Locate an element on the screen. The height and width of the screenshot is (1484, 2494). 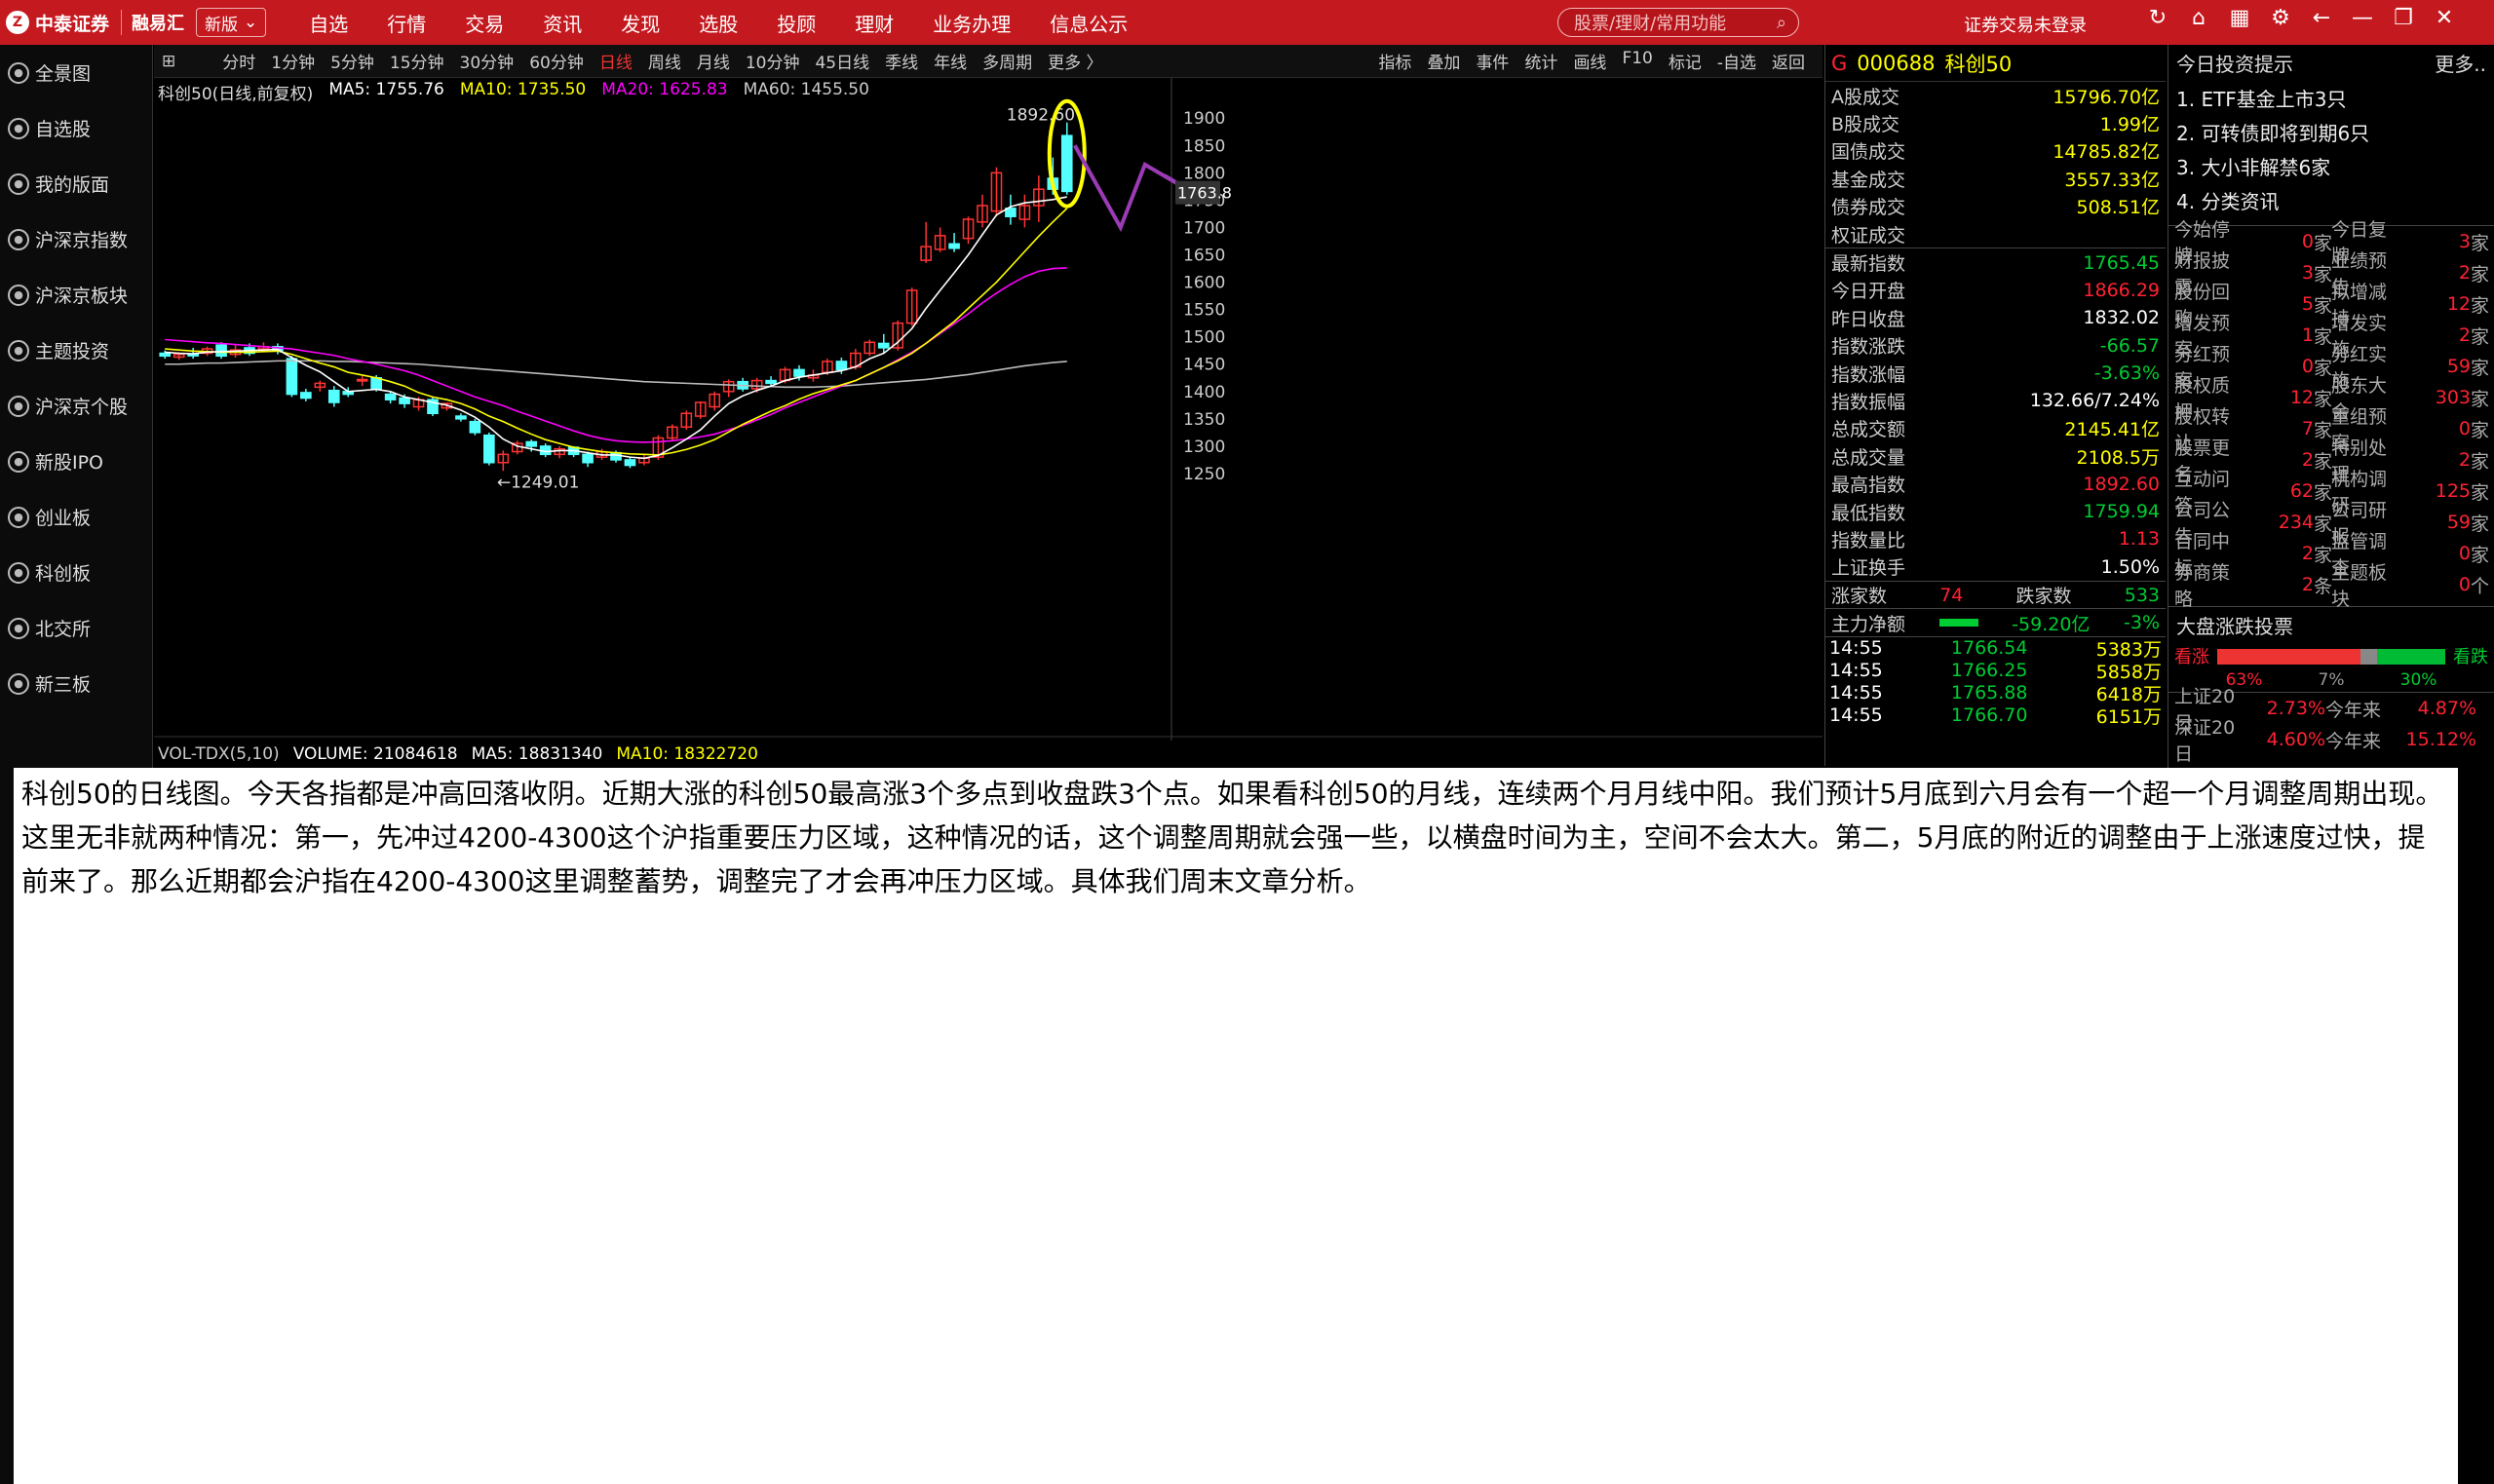
stat-label: 昨日收盘 is located at coordinates (1868, 319).